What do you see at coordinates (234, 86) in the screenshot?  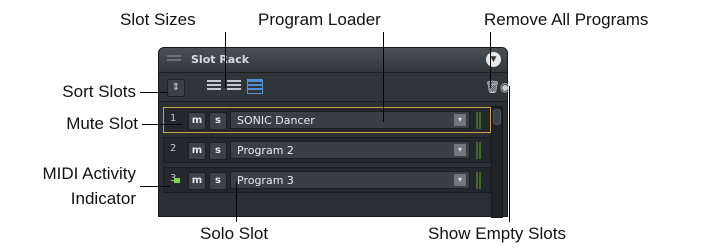 I see `slot-size-medium-icon` at bounding box center [234, 86].